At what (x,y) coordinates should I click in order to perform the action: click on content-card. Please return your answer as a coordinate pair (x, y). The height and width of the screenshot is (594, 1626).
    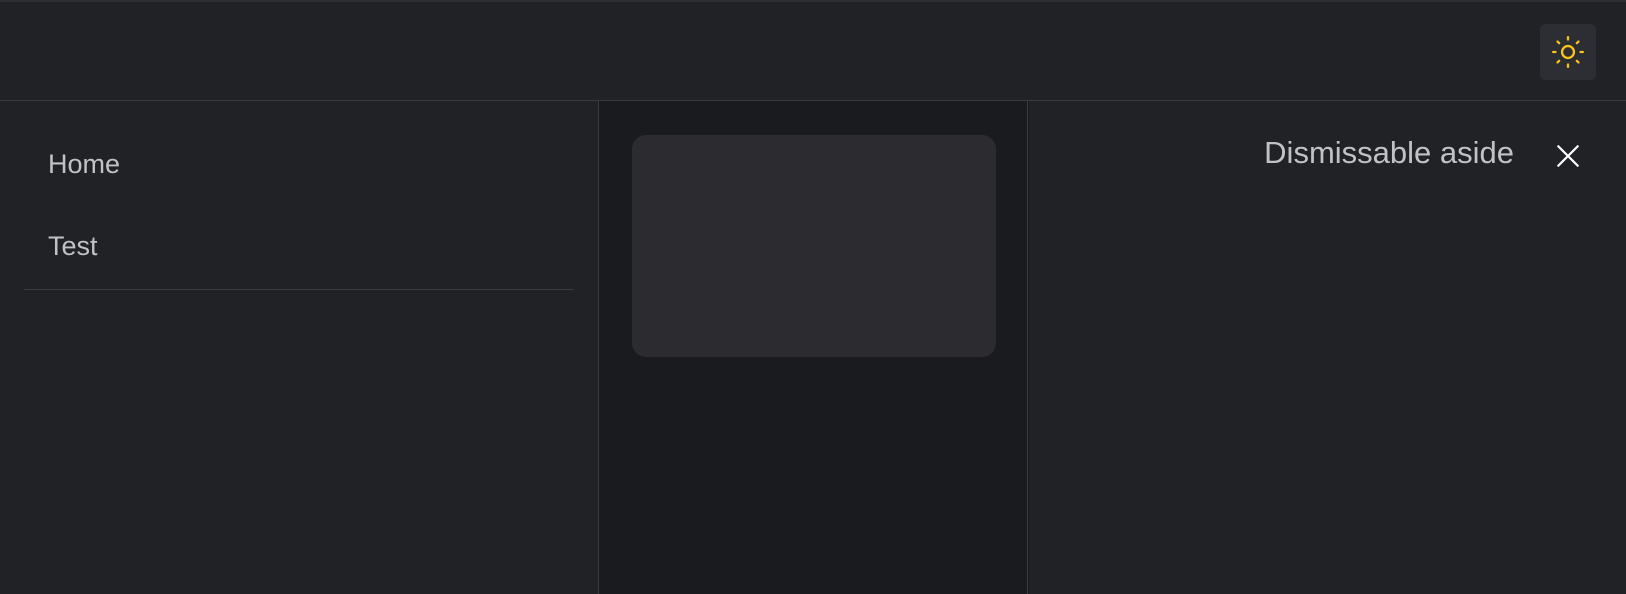
    Looking at the image, I should click on (814, 246).